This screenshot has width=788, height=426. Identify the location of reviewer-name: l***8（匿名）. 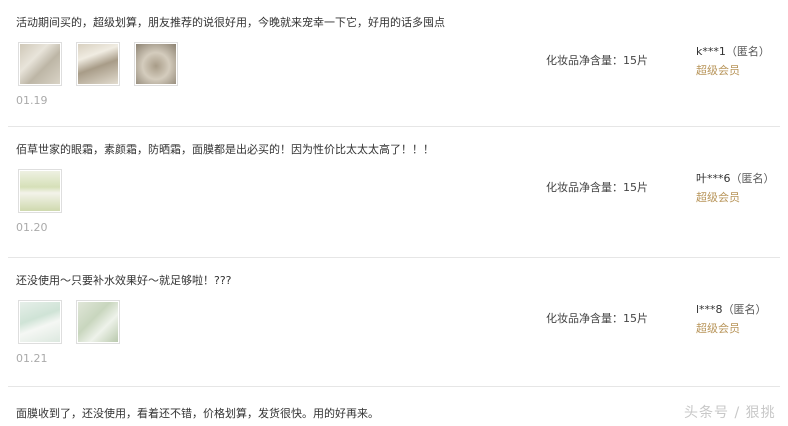
(731, 309).